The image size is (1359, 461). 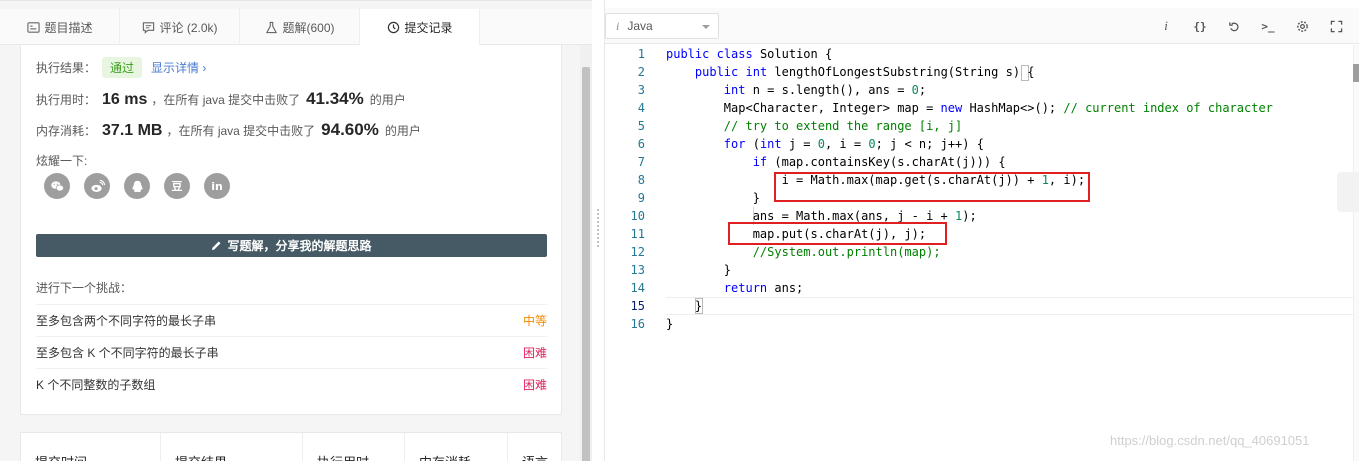 I want to click on code-line: public class Solution {, so click(x=749, y=54).